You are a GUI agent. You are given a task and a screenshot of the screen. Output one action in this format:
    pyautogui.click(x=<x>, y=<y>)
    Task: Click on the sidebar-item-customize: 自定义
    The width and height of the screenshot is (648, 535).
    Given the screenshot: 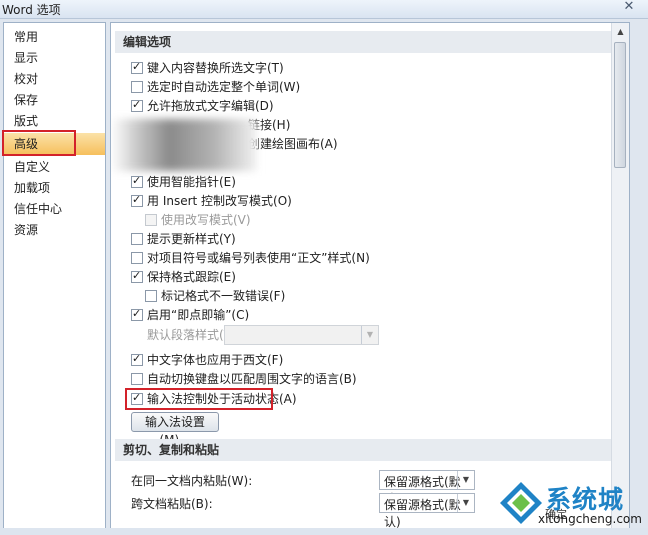 What is the action you would take?
    pyautogui.click(x=54, y=167)
    